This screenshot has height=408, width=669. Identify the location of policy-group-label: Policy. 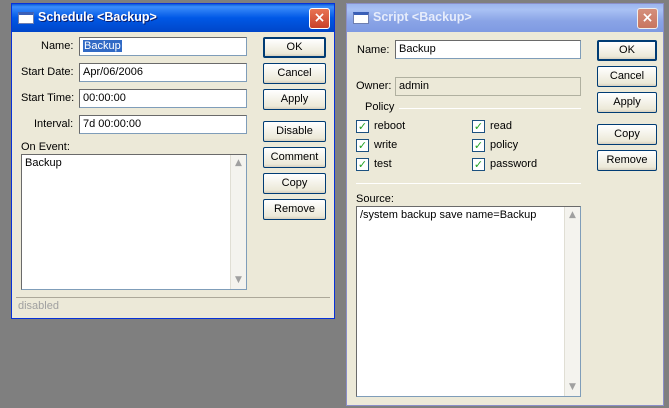
(380, 107).